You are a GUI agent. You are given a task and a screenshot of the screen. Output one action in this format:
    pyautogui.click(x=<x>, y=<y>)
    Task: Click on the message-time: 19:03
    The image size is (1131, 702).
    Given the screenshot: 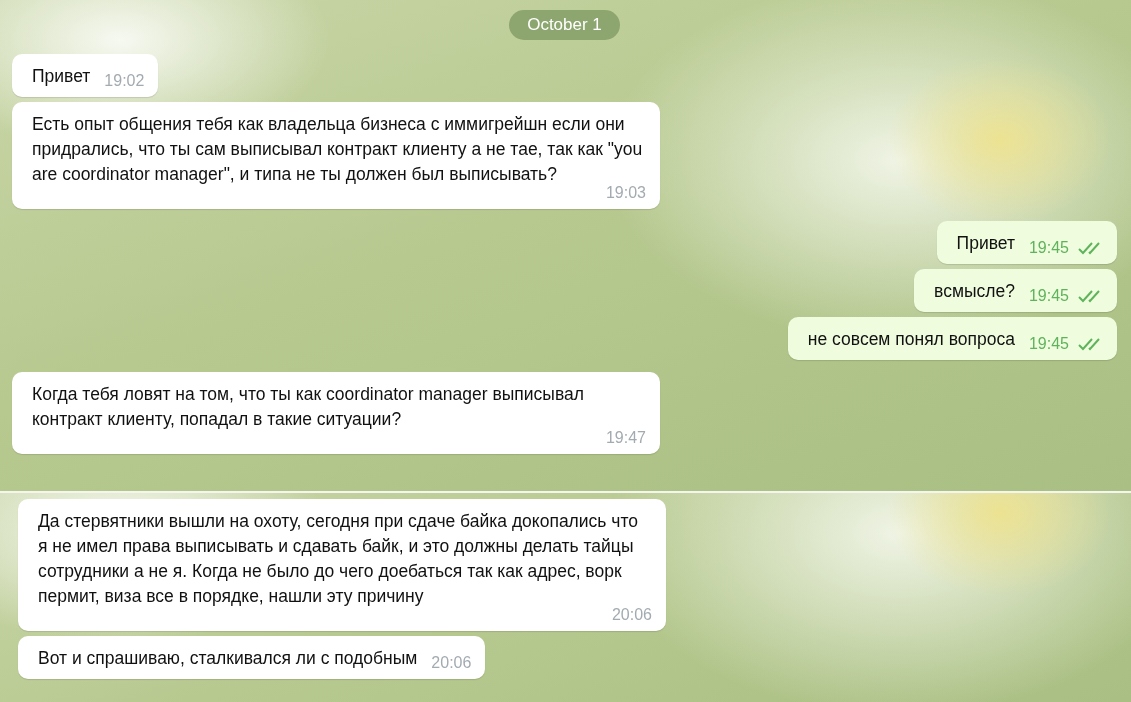 What is the action you would take?
    pyautogui.click(x=625, y=193)
    